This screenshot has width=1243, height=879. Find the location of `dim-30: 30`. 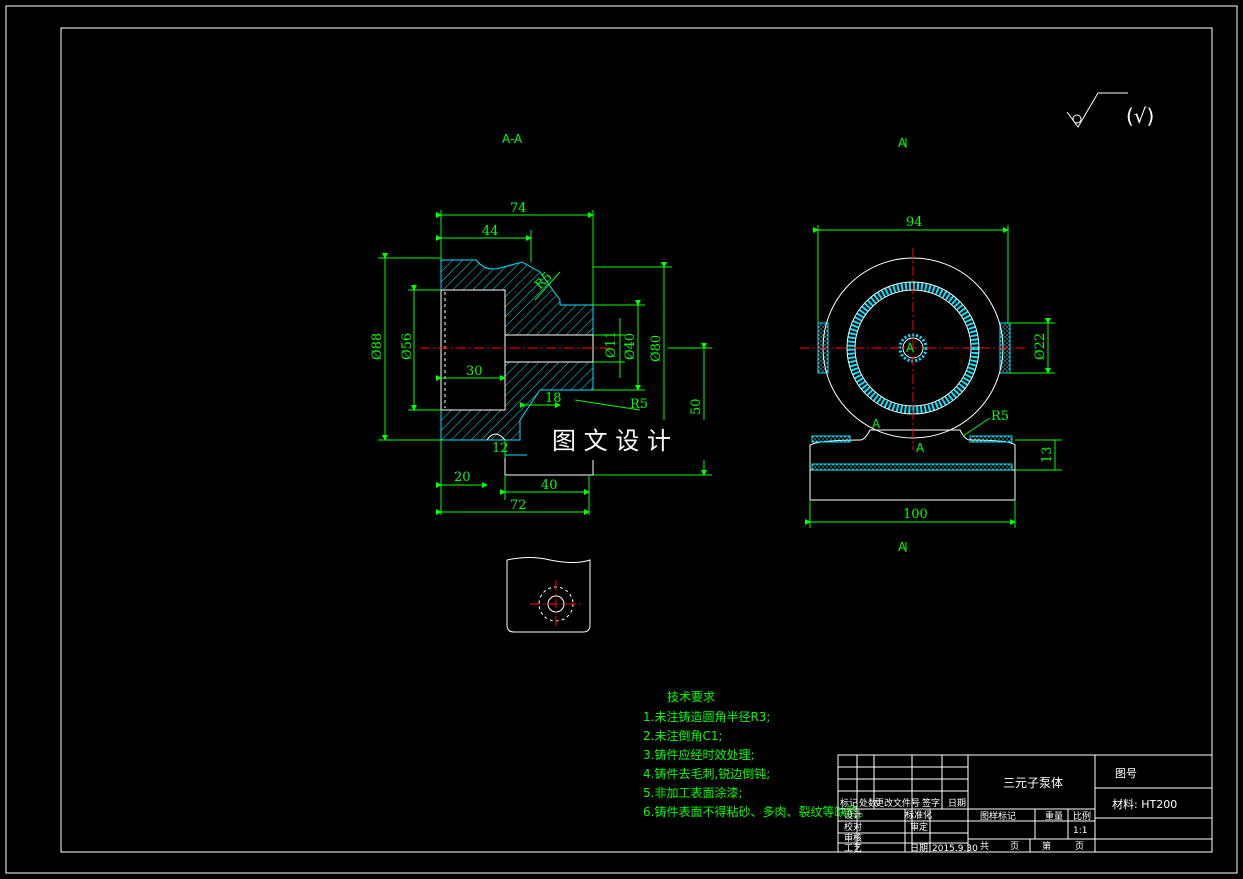

dim-30: 30 is located at coordinates (474, 371).